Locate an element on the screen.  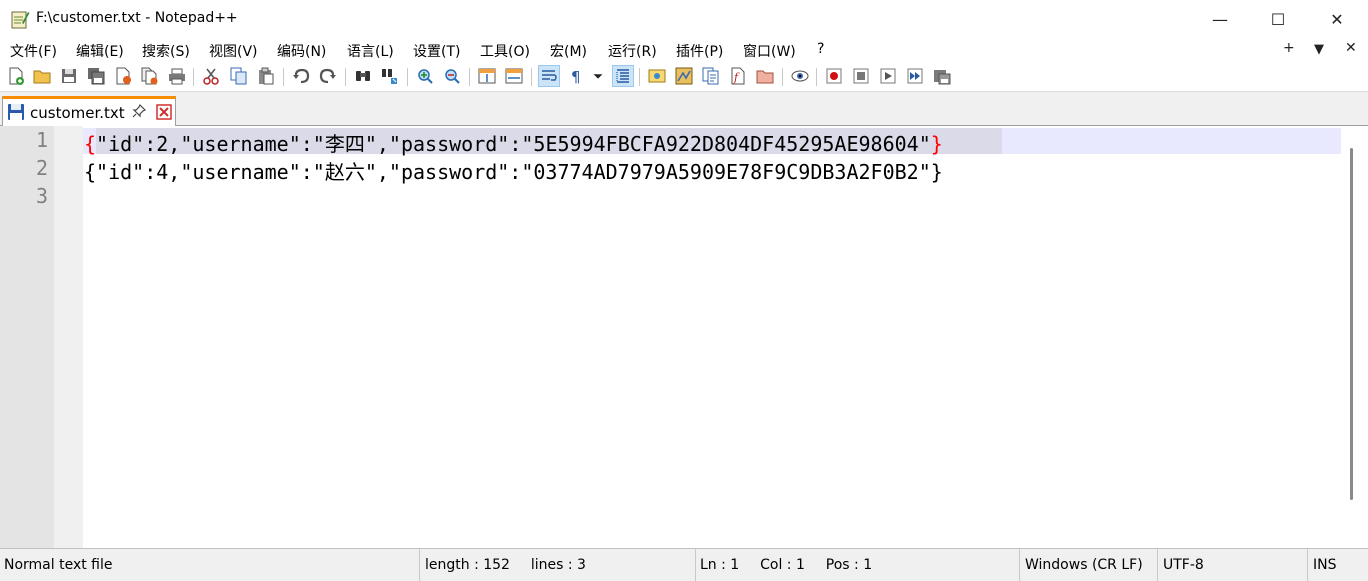
minimize-button: — is located at coordinates (1220, 19).